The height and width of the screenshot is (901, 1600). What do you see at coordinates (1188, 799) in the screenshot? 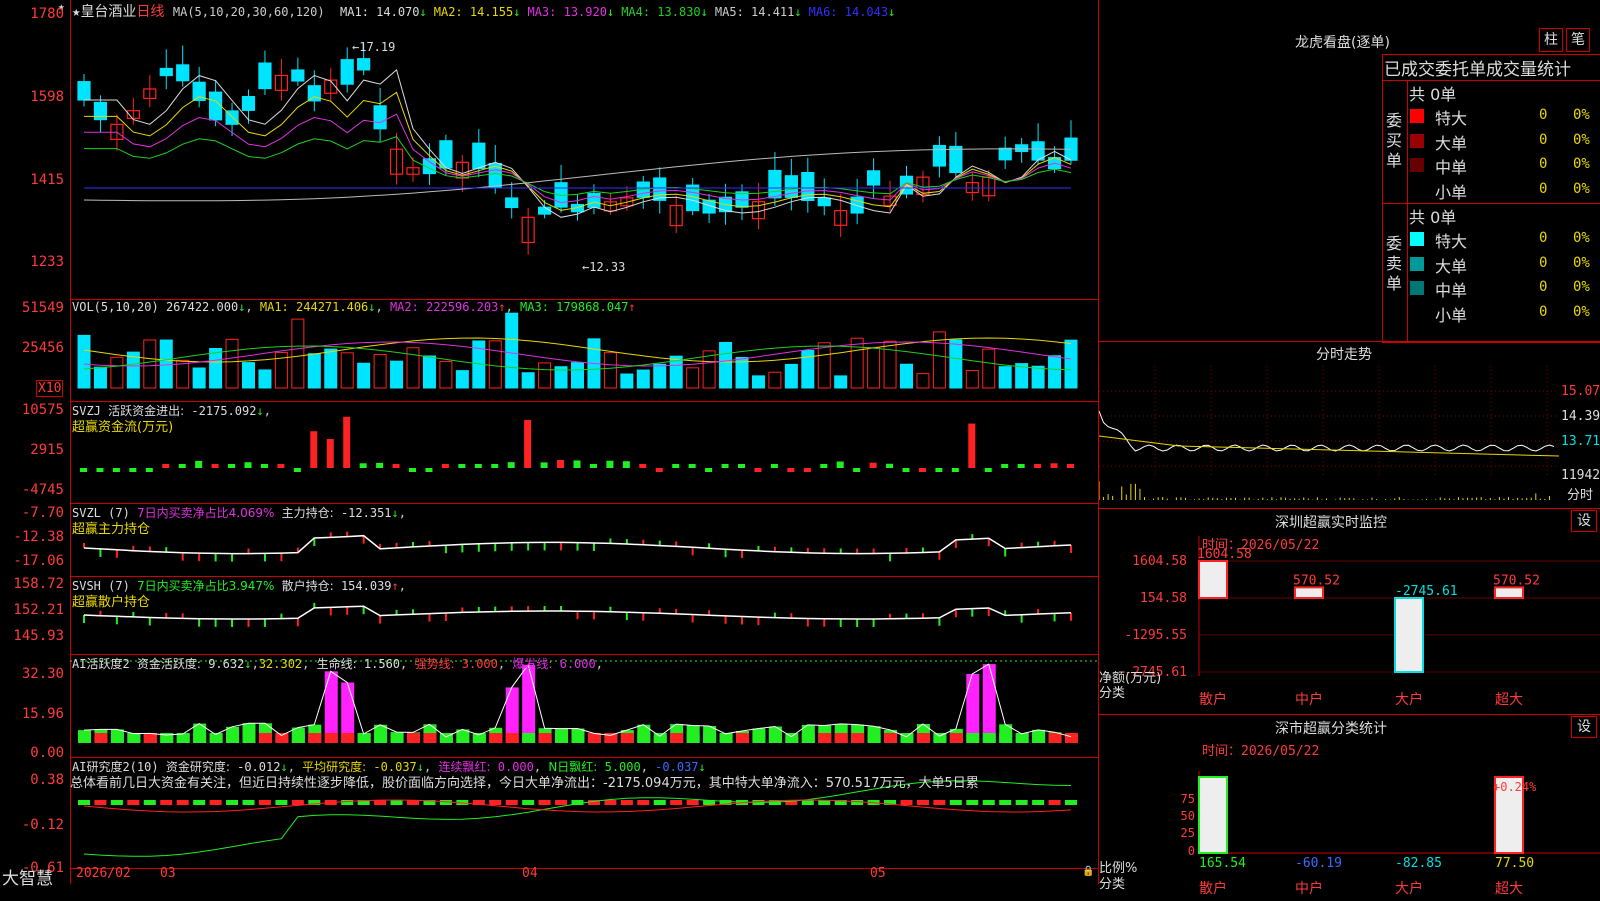
I see `class-tick: 75` at bounding box center [1188, 799].